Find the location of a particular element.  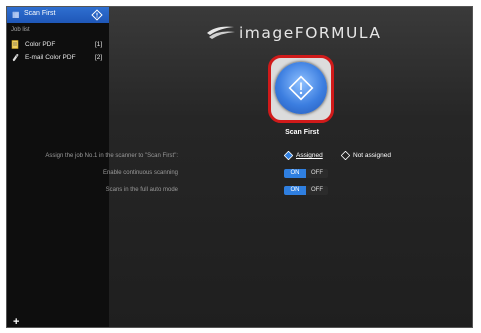

assigned-label: Assigned is located at coordinates (309, 155).